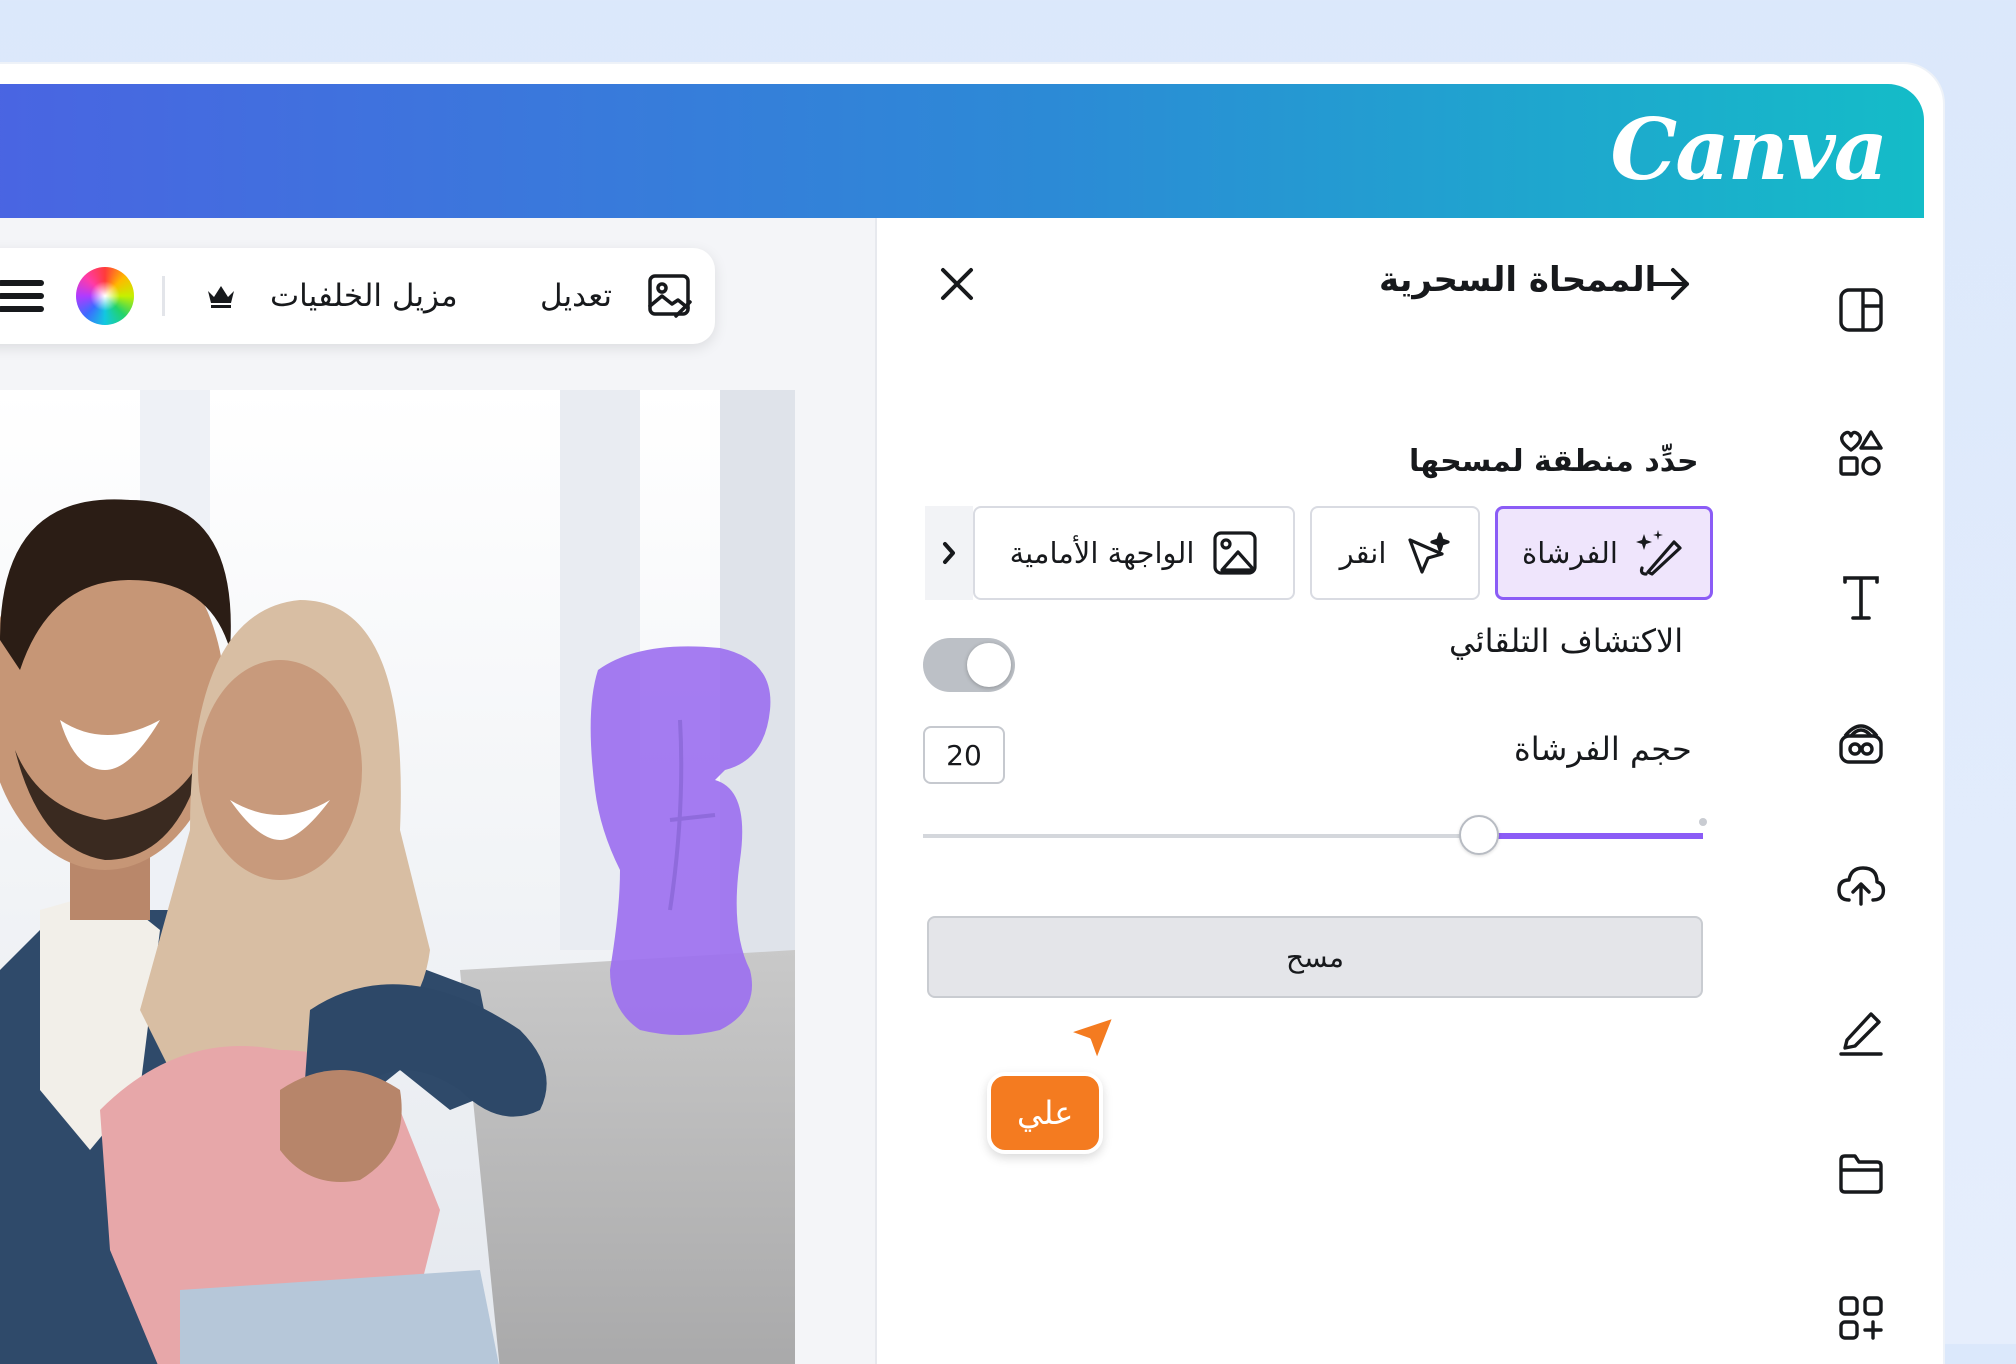 This screenshot has height=1364, width=2016. Describe the element at coordinates (1566, 641) in the screenshot. I see `auto-detect-label: الاكتشاف التلقائي` at that location.